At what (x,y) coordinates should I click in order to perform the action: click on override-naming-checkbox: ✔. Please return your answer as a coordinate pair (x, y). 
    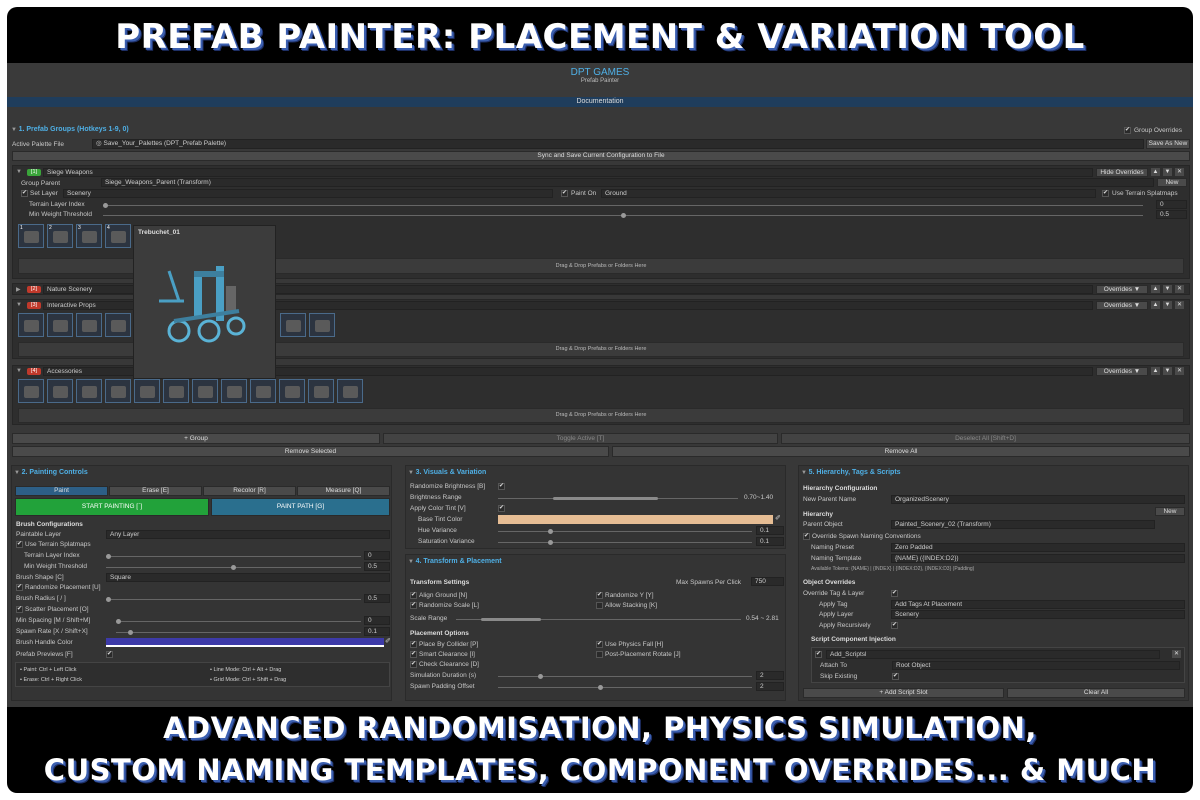
    Looking at the image, I should click on (806, 536).